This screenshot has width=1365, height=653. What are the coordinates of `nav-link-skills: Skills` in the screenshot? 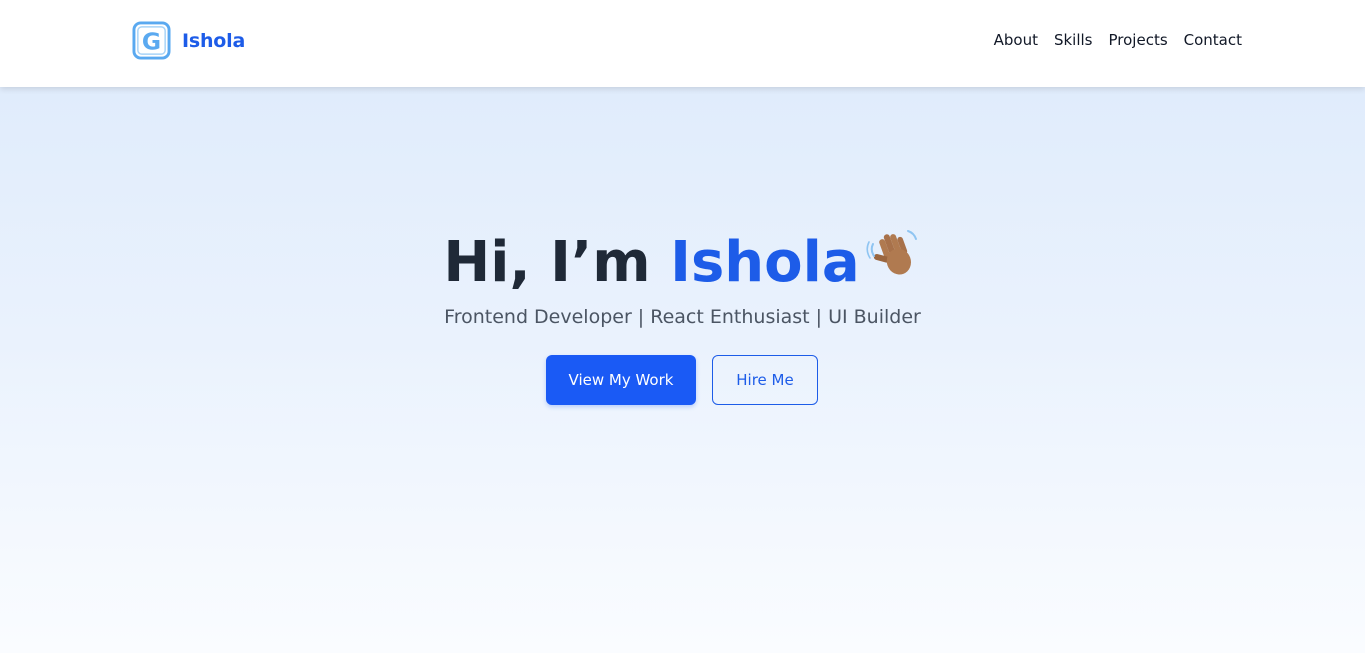 It's located at (1073, 40).